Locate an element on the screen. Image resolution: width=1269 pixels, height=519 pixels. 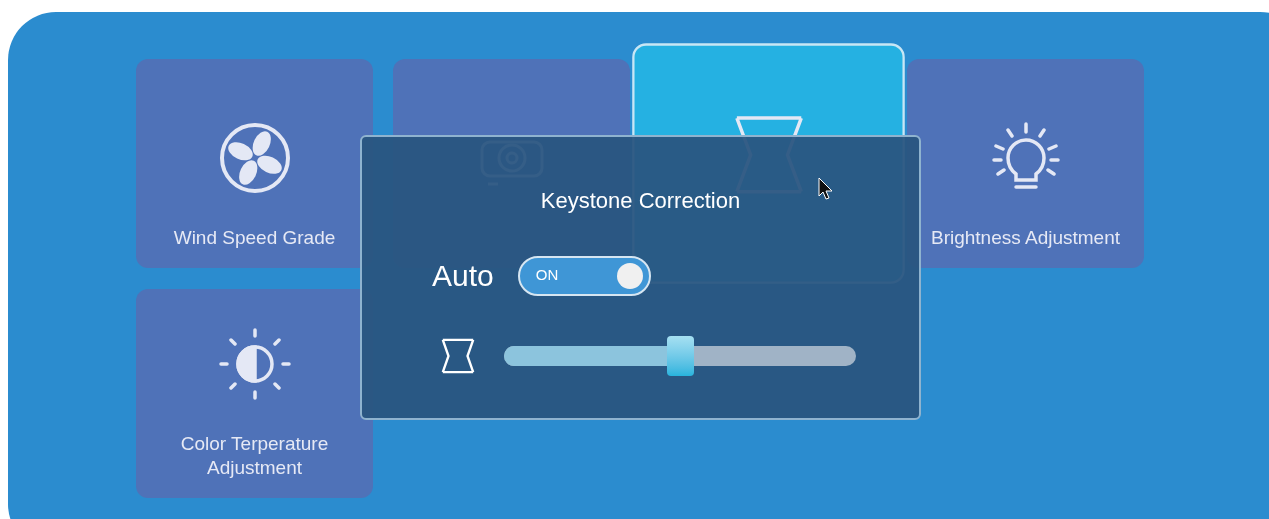
slider-thumb is located at coordinates (680, 356).